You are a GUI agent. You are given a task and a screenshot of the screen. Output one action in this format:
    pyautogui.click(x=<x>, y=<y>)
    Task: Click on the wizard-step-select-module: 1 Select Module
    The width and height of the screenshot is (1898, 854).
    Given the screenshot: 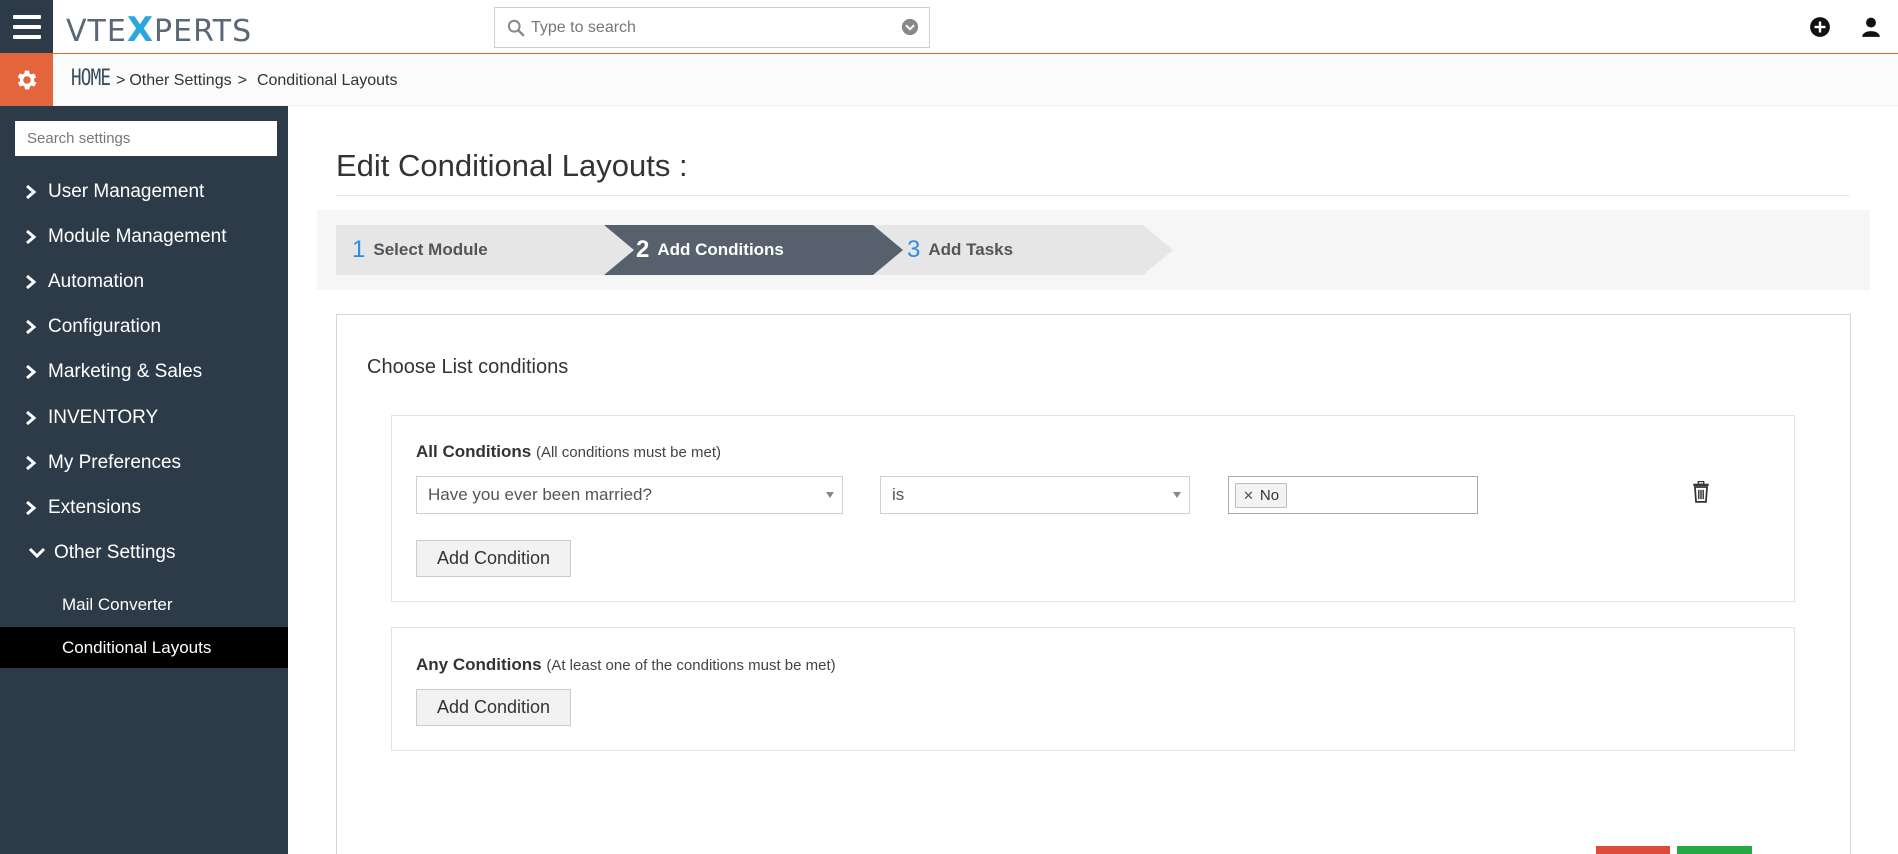 What is the action you would take?
    pyautogui.click(x=486, y=250)
    